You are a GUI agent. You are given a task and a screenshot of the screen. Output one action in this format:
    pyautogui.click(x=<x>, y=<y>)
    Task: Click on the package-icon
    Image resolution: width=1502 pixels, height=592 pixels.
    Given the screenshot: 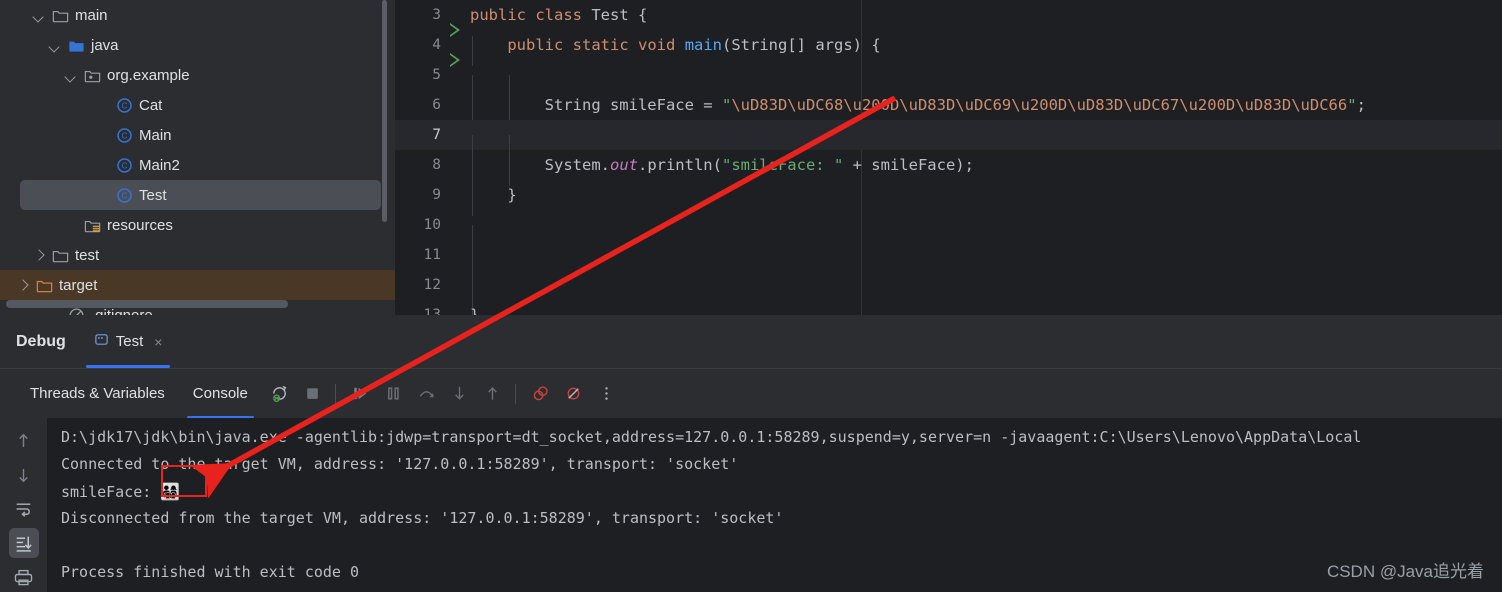 What is the action you would take?
    pyautogui.click(x=92, y=76)
    